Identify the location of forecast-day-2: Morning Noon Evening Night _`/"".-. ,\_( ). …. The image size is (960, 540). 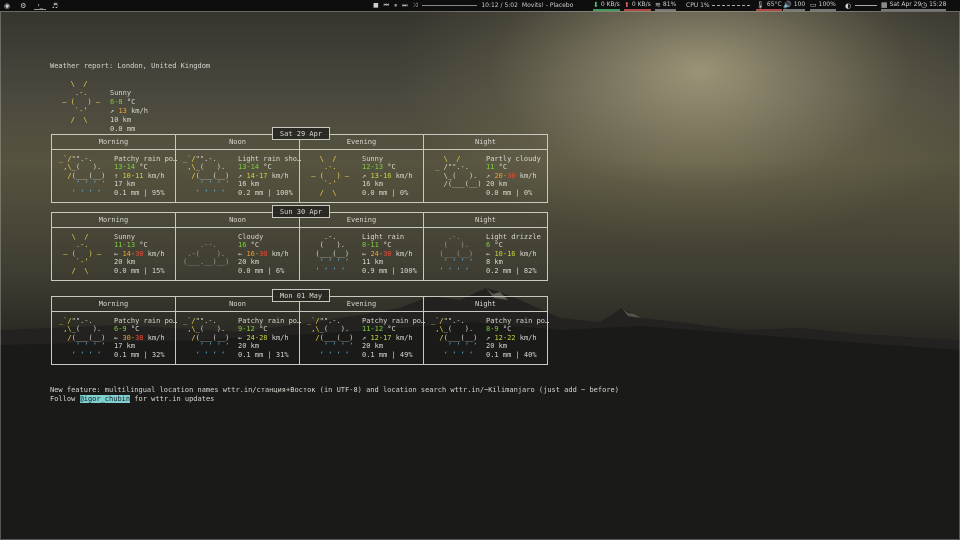
(300, 327).